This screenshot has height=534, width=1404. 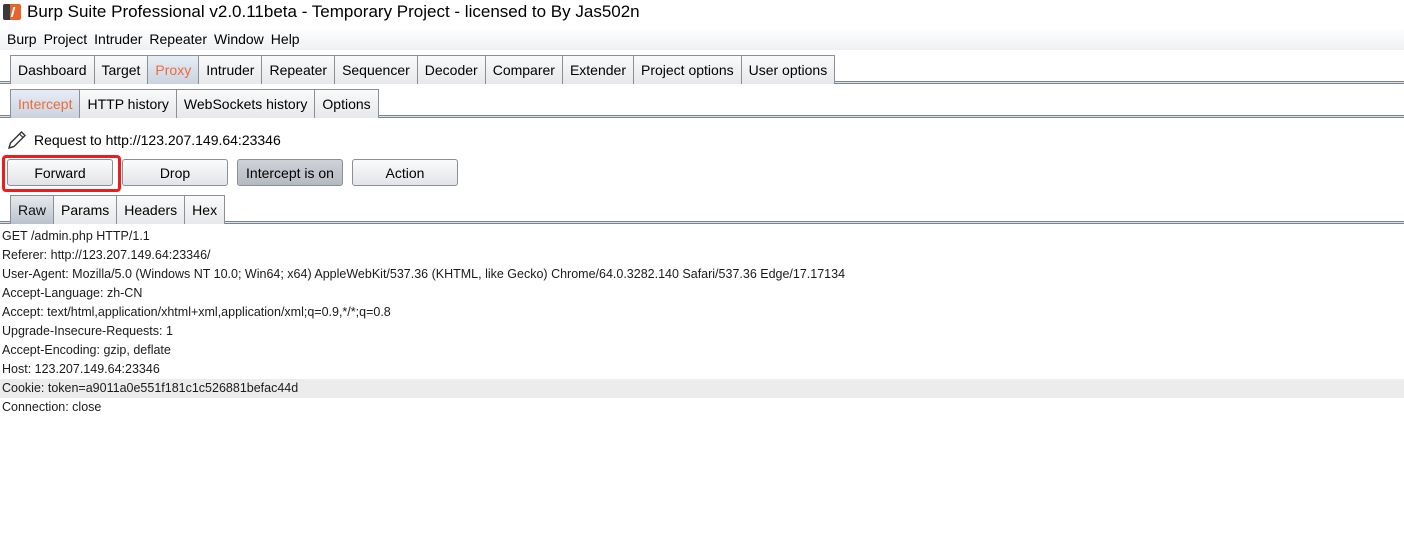 I want to click on burp-logo-icon, so click(x=12, y=12).